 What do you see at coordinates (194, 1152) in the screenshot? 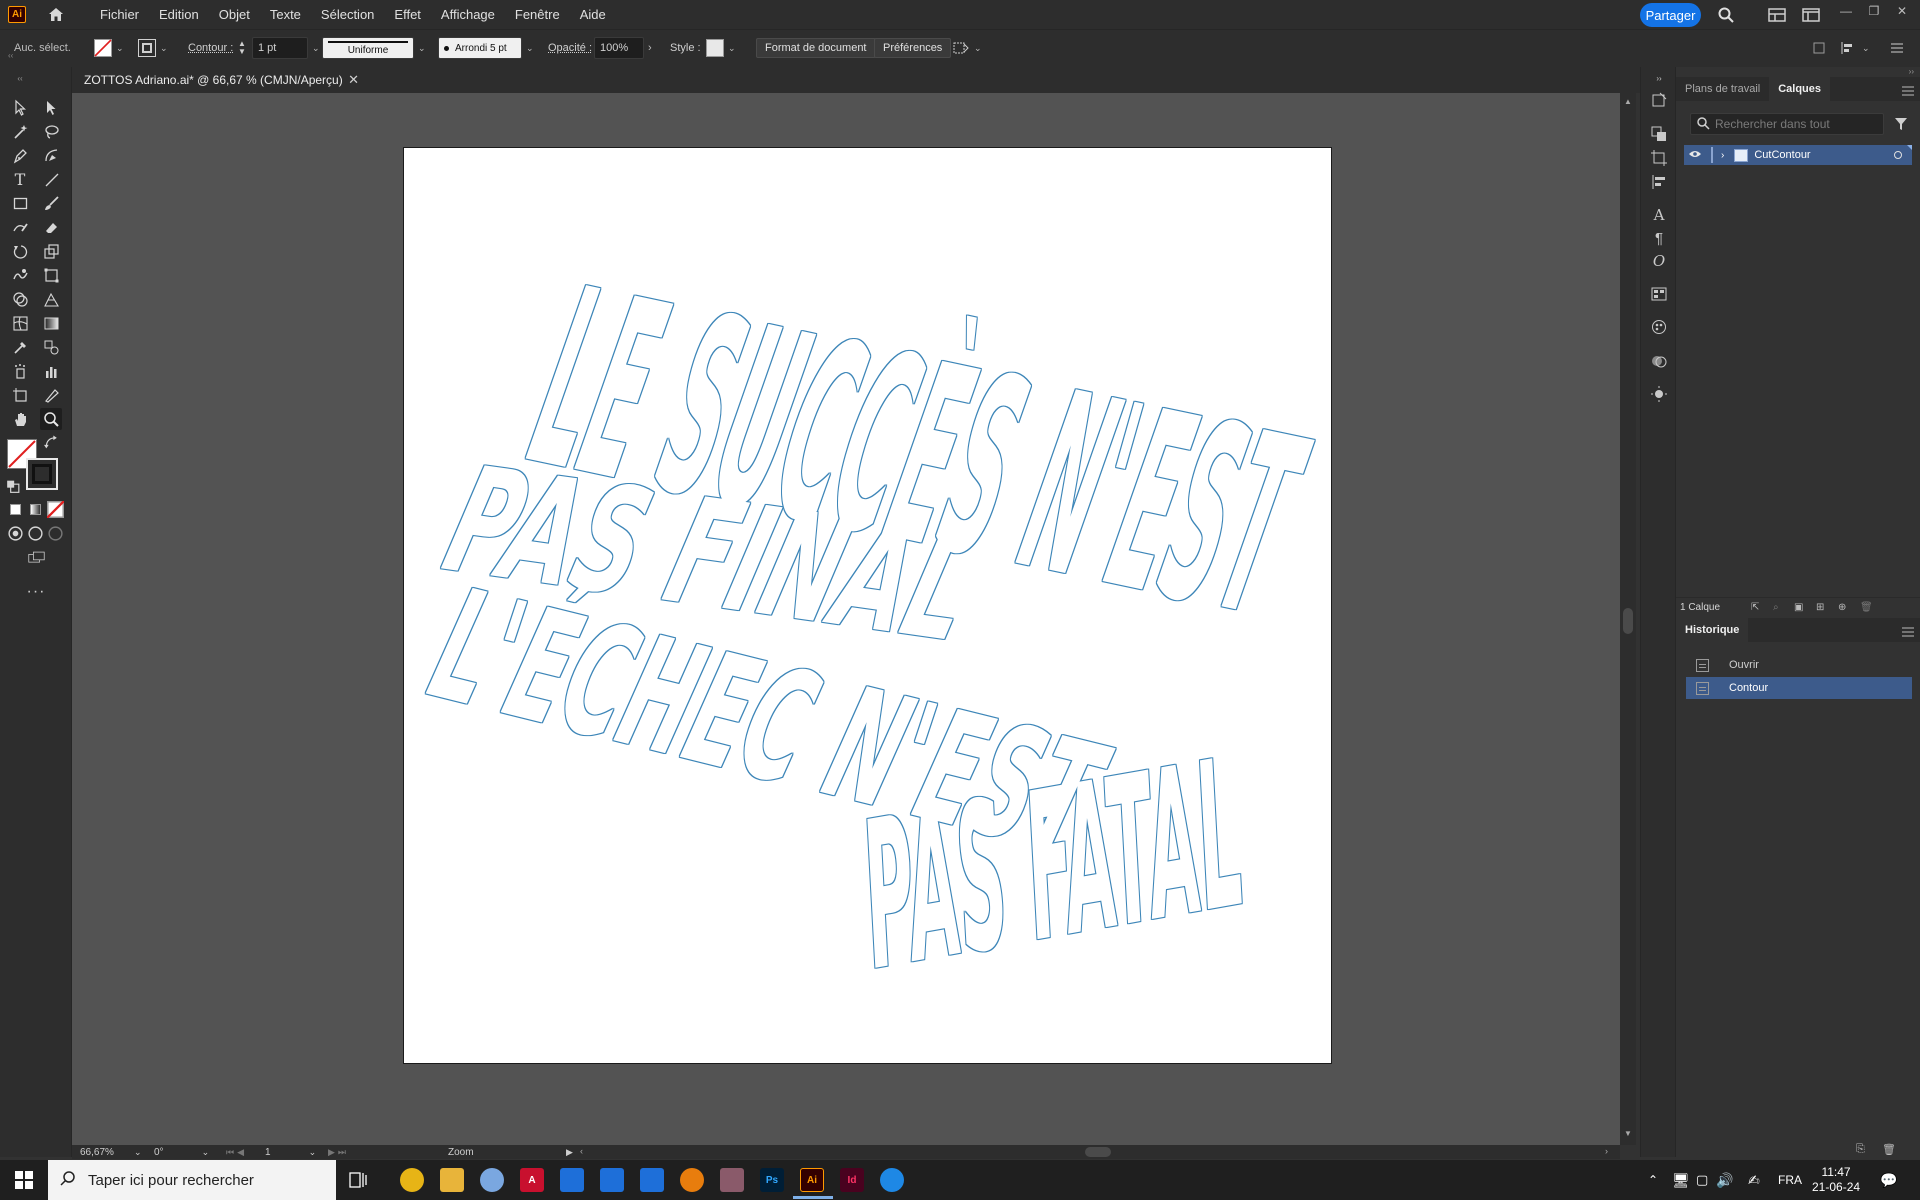
I see `rotation-field: 0° ⌄` at bounding box center [194, 1152].